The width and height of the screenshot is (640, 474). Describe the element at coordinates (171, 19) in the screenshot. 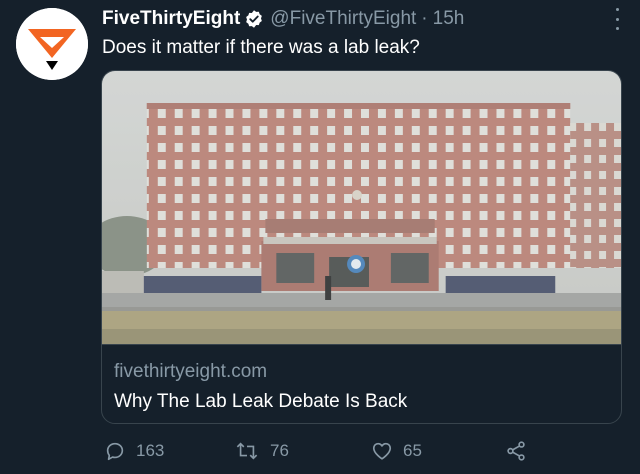

I see `display-name: FiveThirtyEight` at that location.